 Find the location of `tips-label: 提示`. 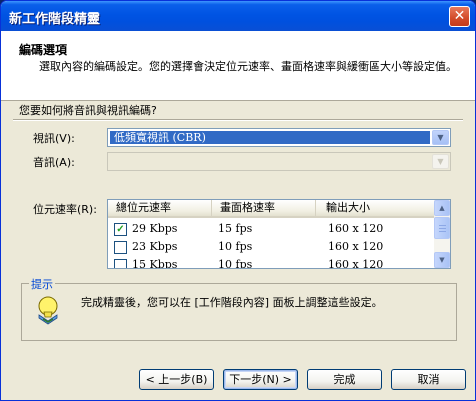

tips-label: 提示 is located at coordinates (42, 284).